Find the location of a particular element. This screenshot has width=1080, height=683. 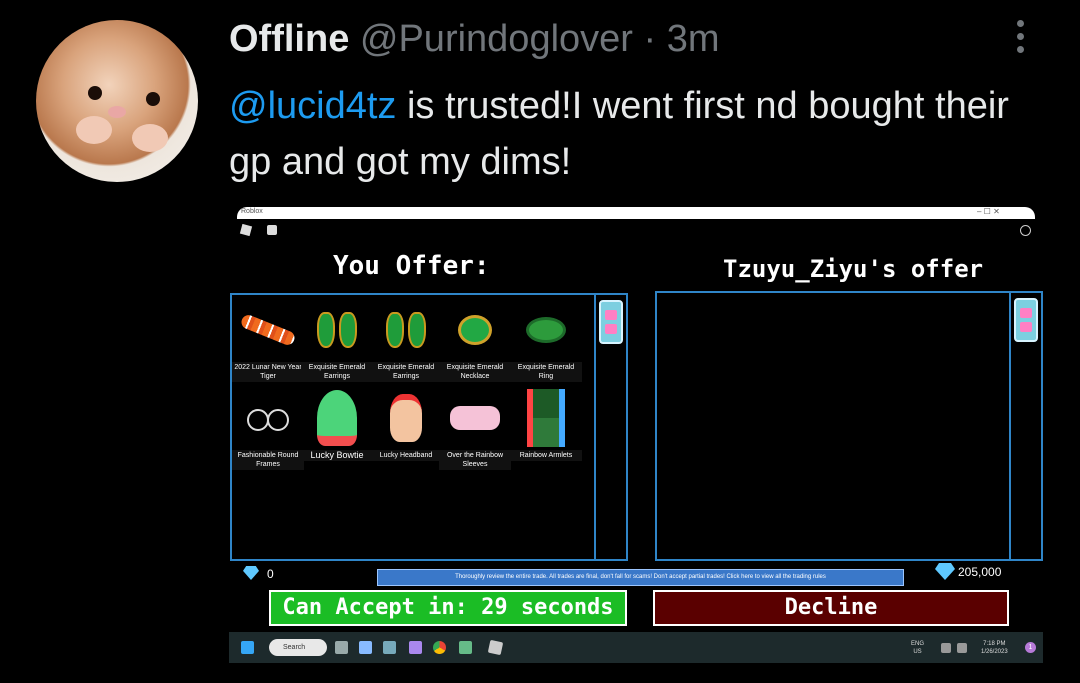

offer-item: Over the Rainbow Sleeves is located at coordinates (475, 435).